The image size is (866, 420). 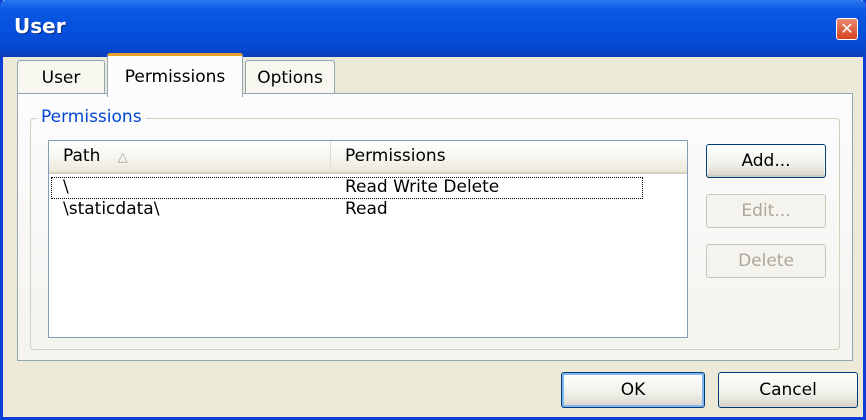 What do you see at coordinates (422, 187) in the screenshot?
I see `row-permissions: Read Write Delete` at bounding box center [422, 187].